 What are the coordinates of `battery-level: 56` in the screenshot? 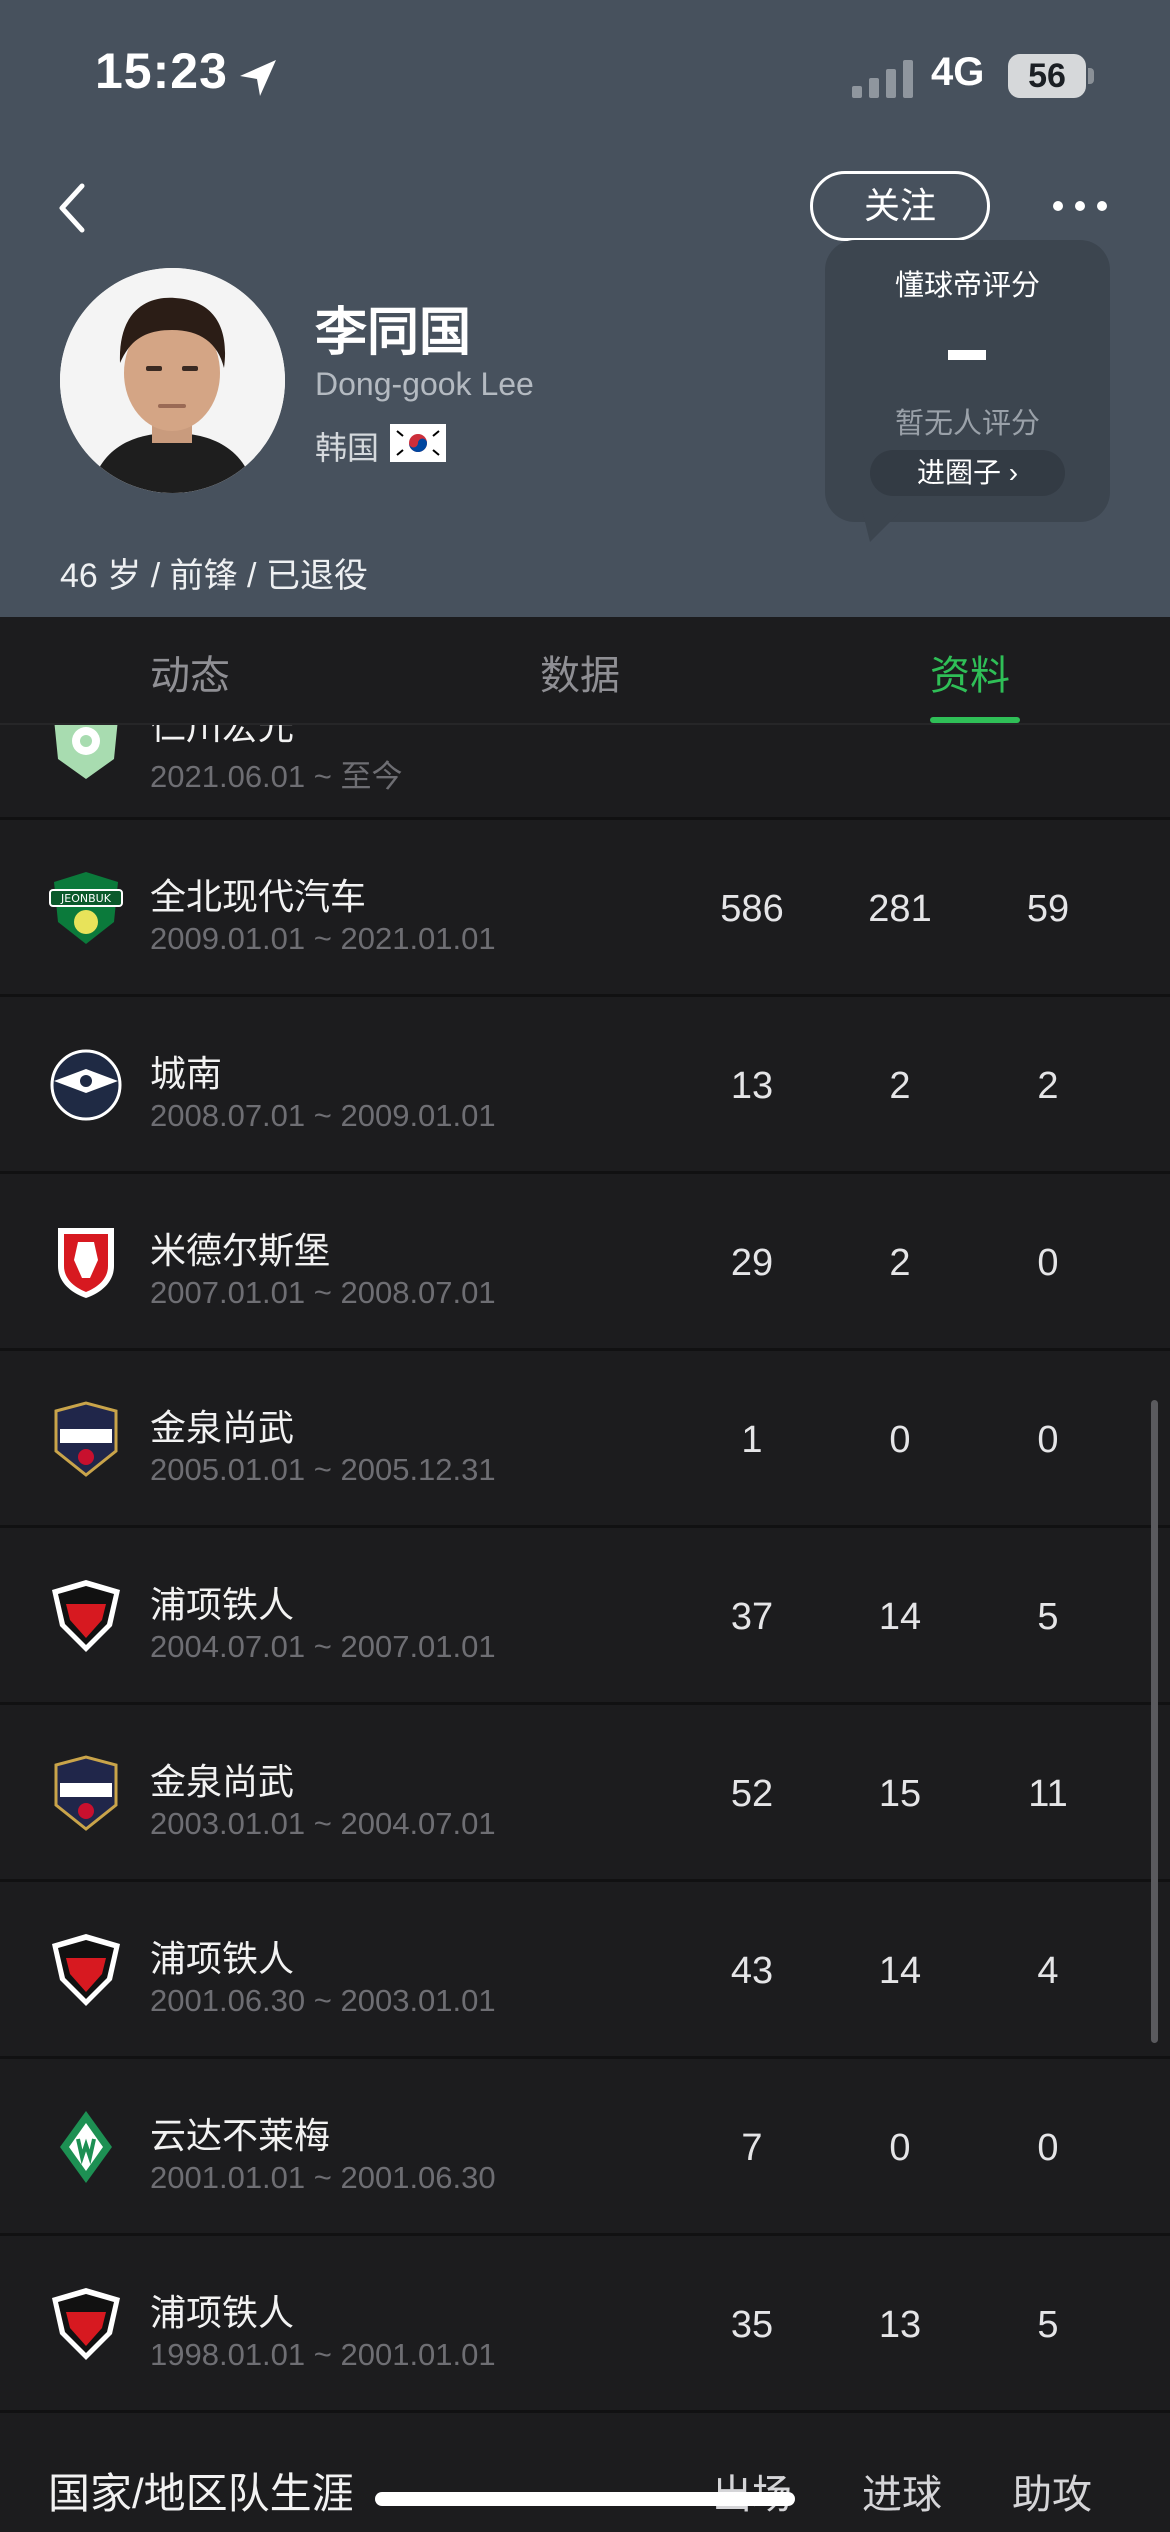 It's located at (1047, 76).